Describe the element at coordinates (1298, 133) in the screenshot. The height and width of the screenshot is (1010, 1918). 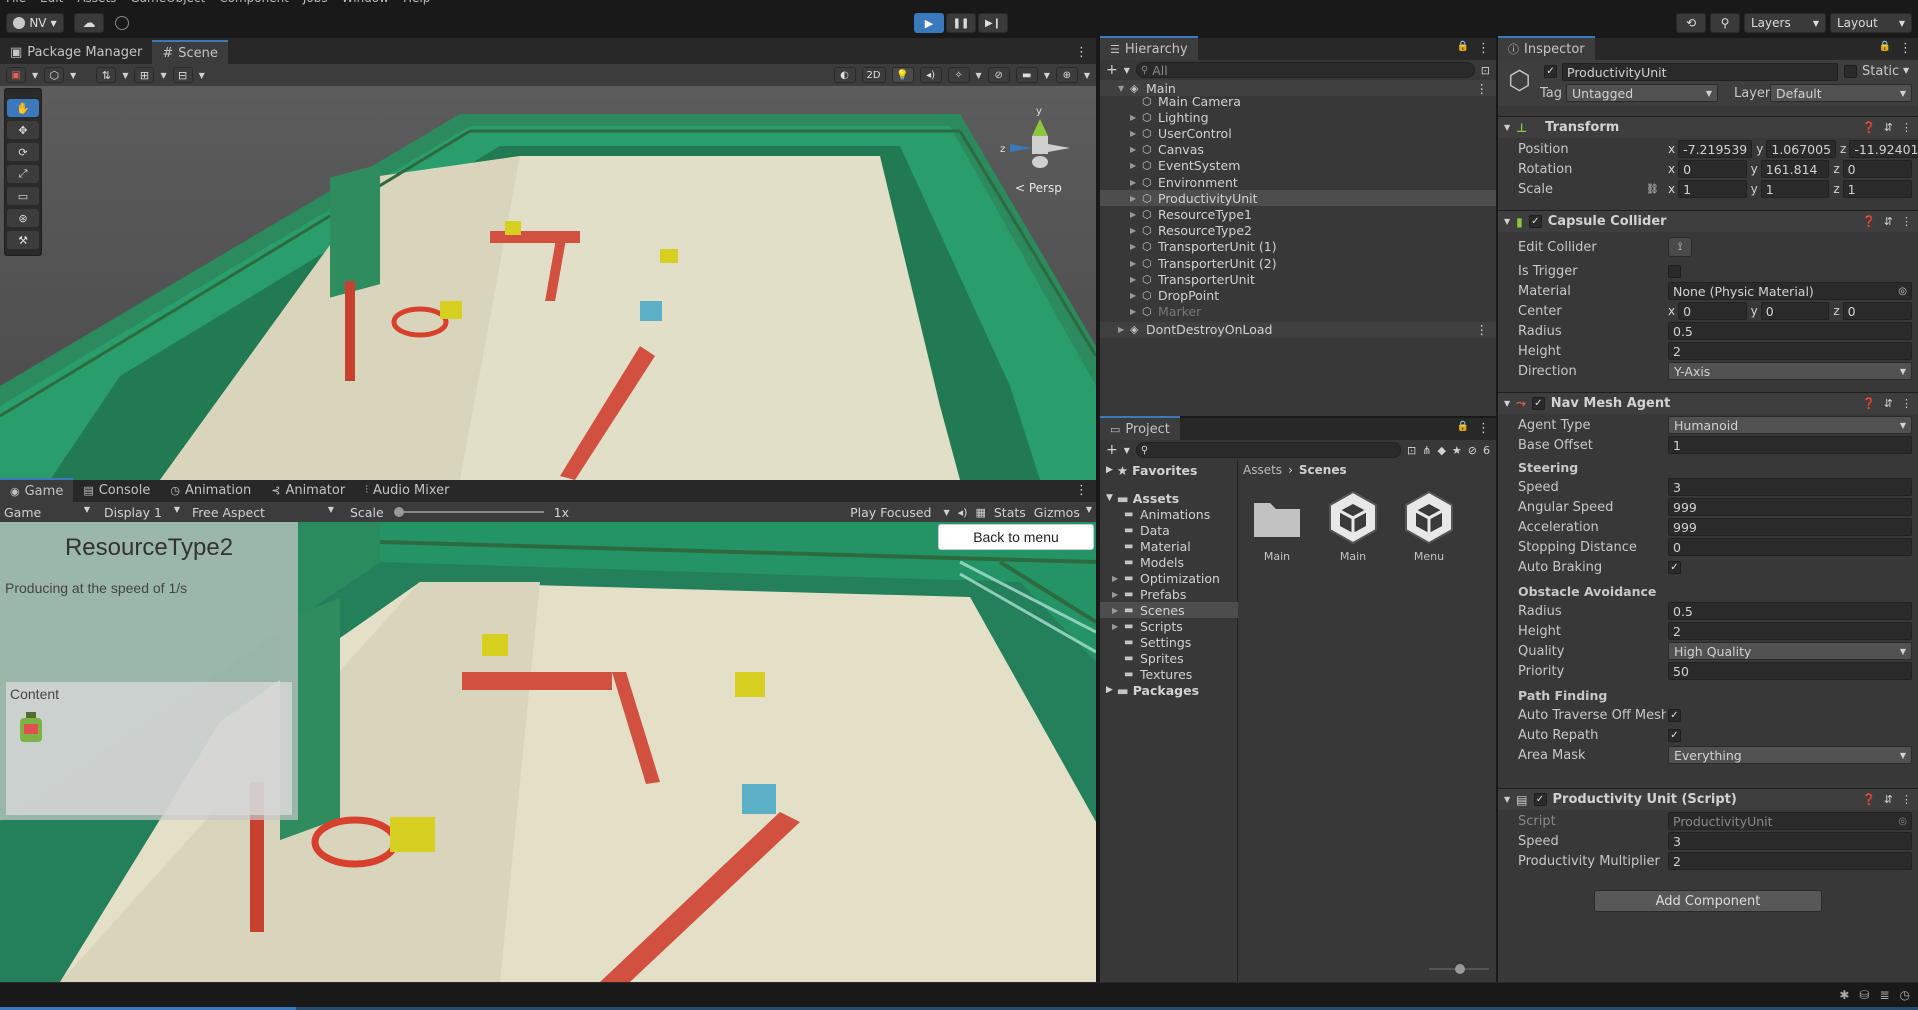
I see `hierarchy-item: ▶ ⬡ UserControl` at that location.